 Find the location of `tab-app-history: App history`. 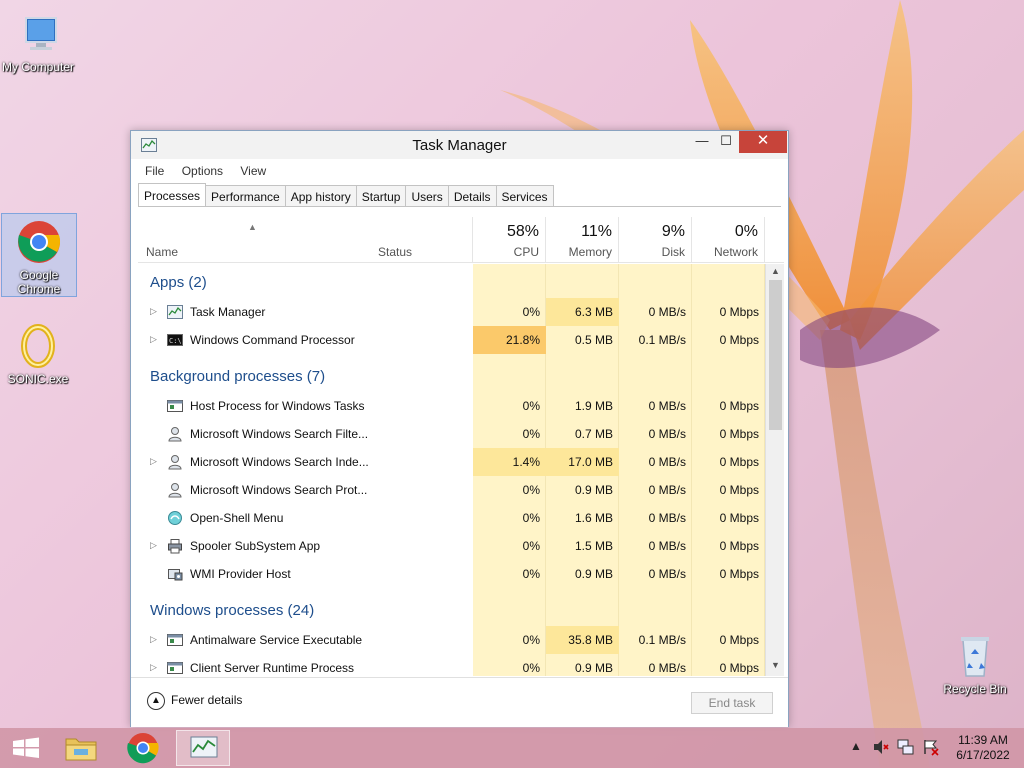

tab-app-history: App history is located at coordinates (320, 196).